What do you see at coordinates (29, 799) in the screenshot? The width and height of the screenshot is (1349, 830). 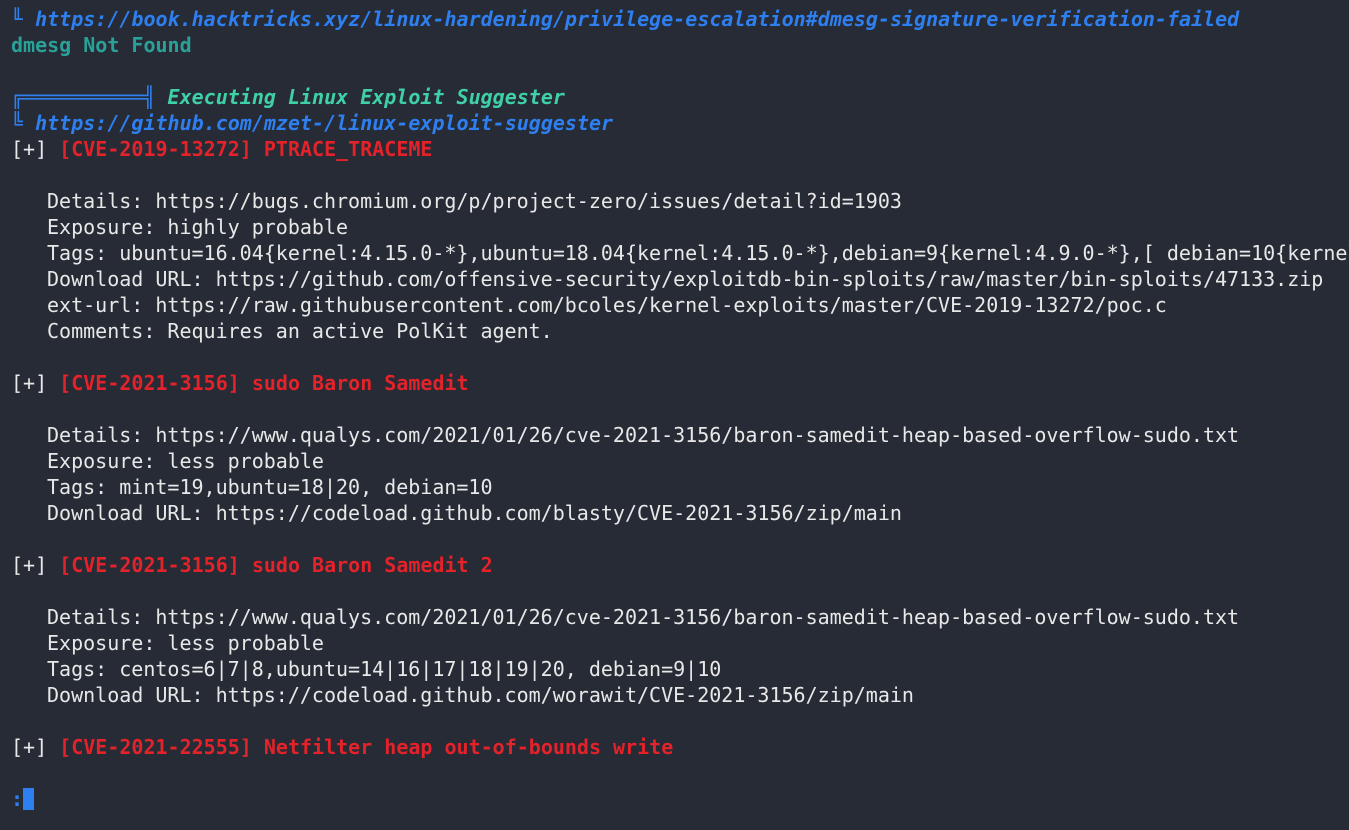 I see `text-cursor` at bounding box center [29, 799].